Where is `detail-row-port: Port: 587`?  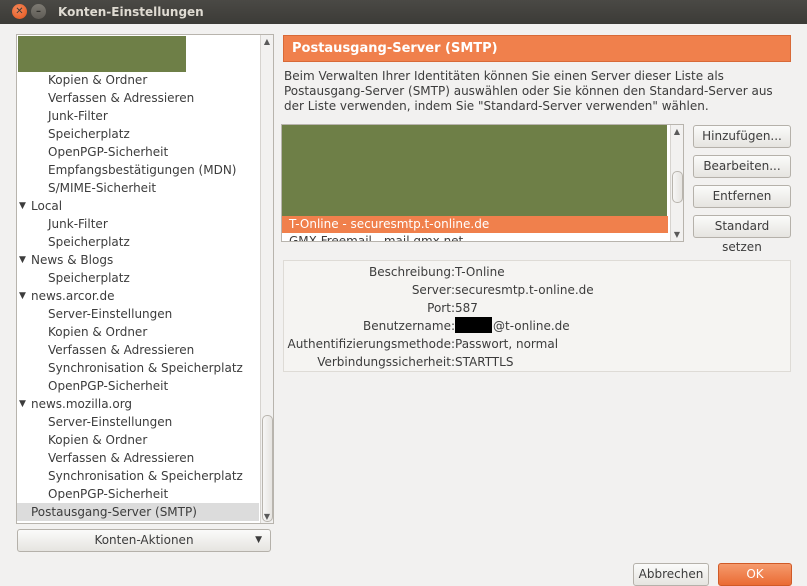
detail-row-port: Port: 587 is located at coordinates (538, 308).